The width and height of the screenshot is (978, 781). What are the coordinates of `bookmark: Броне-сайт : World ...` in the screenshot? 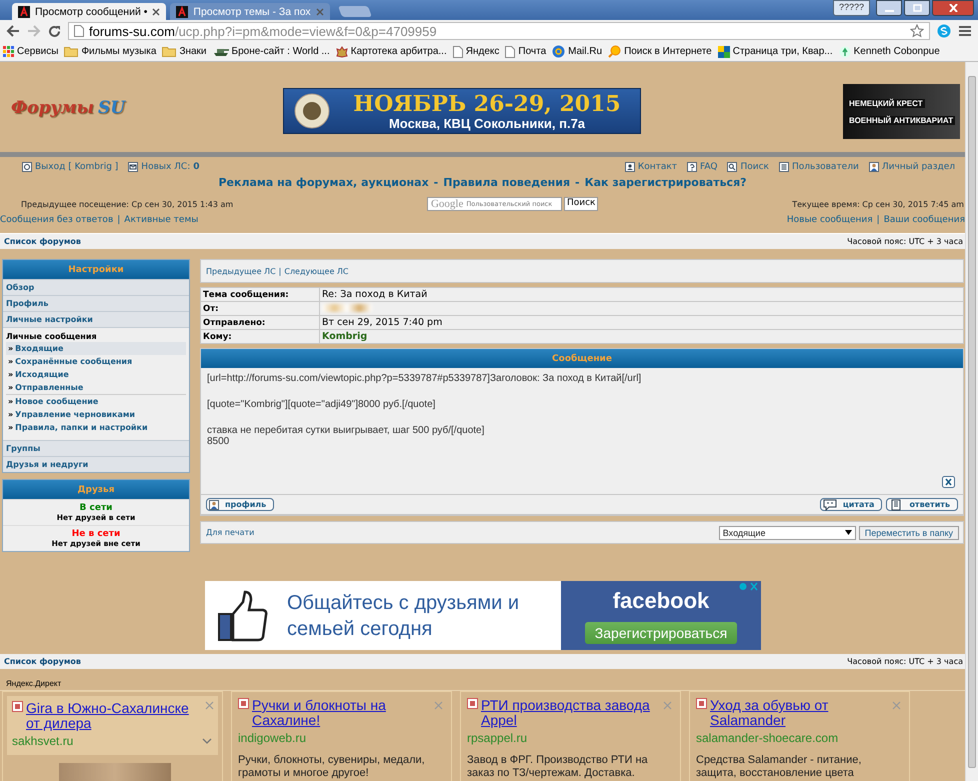 It's located at (271, 51).